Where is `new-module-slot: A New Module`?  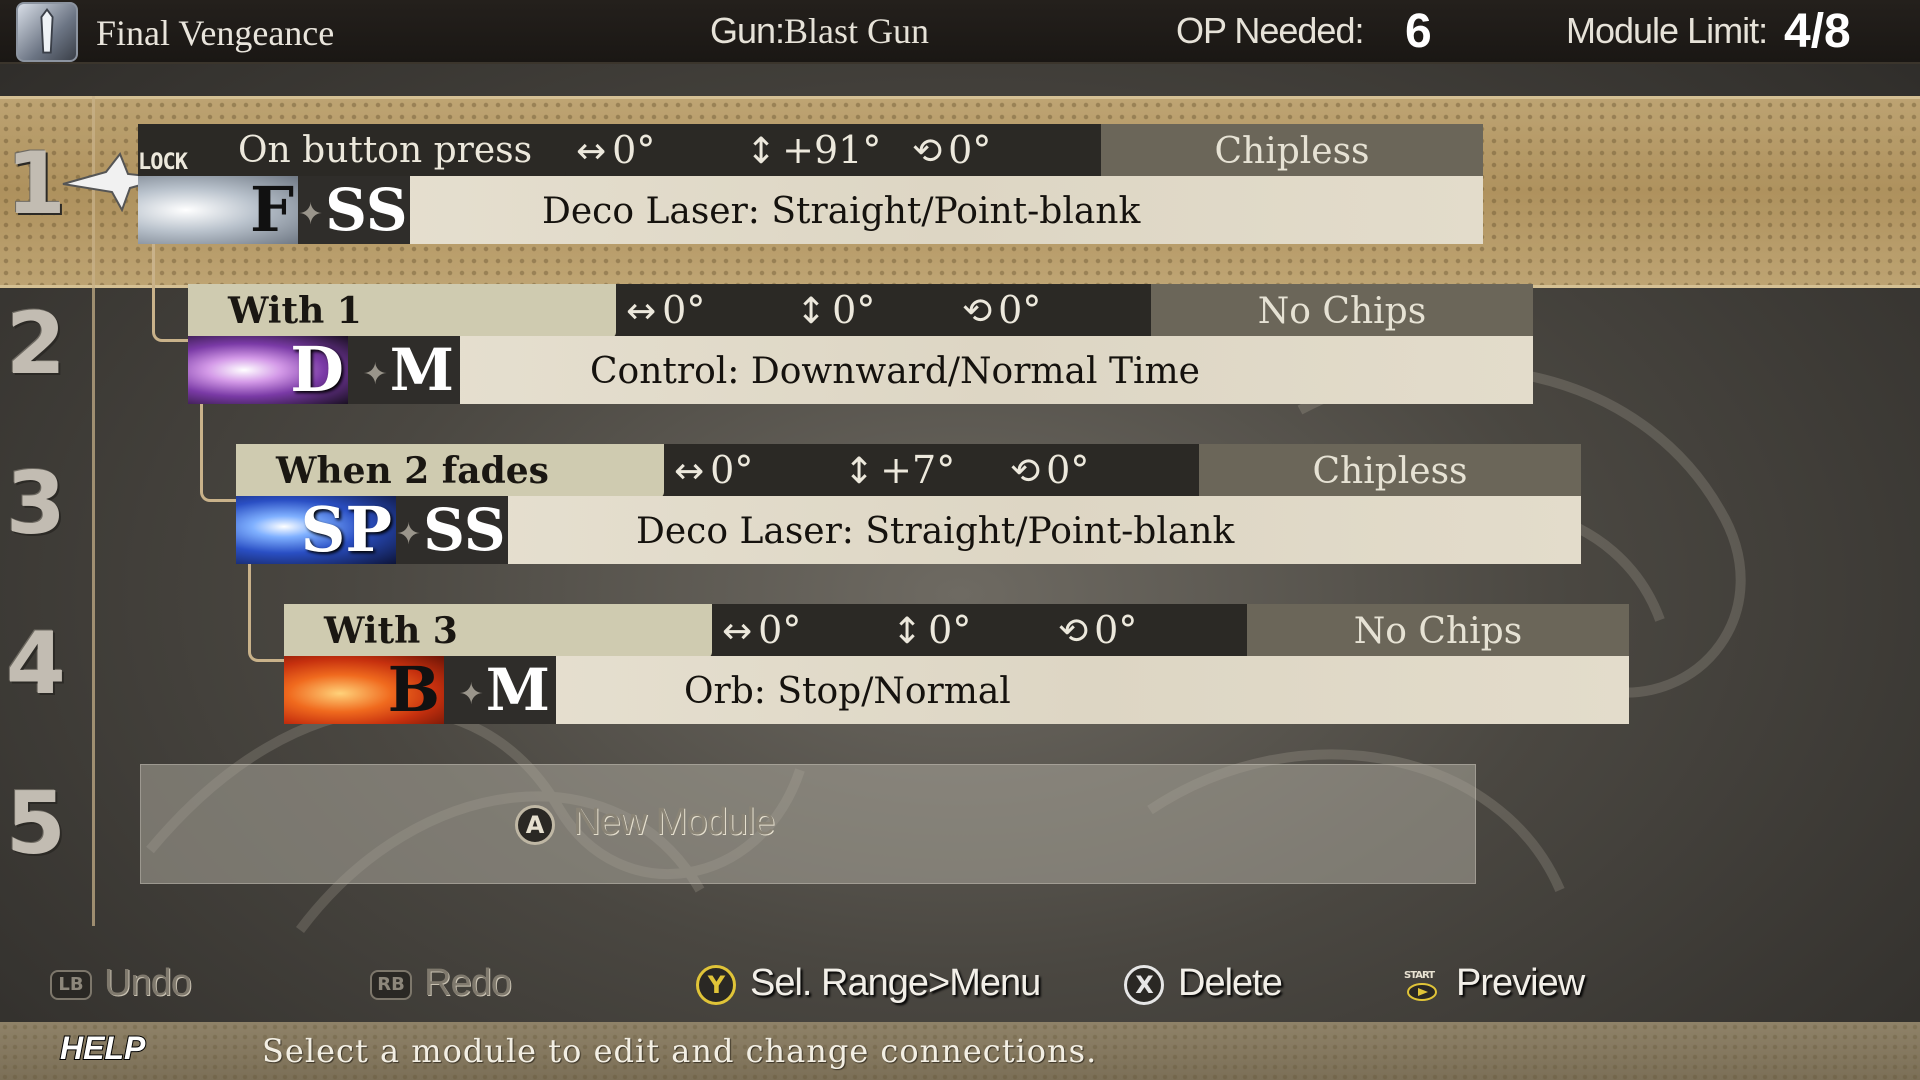 new-module-slot: A New Module is located at coordinates (808, 824).